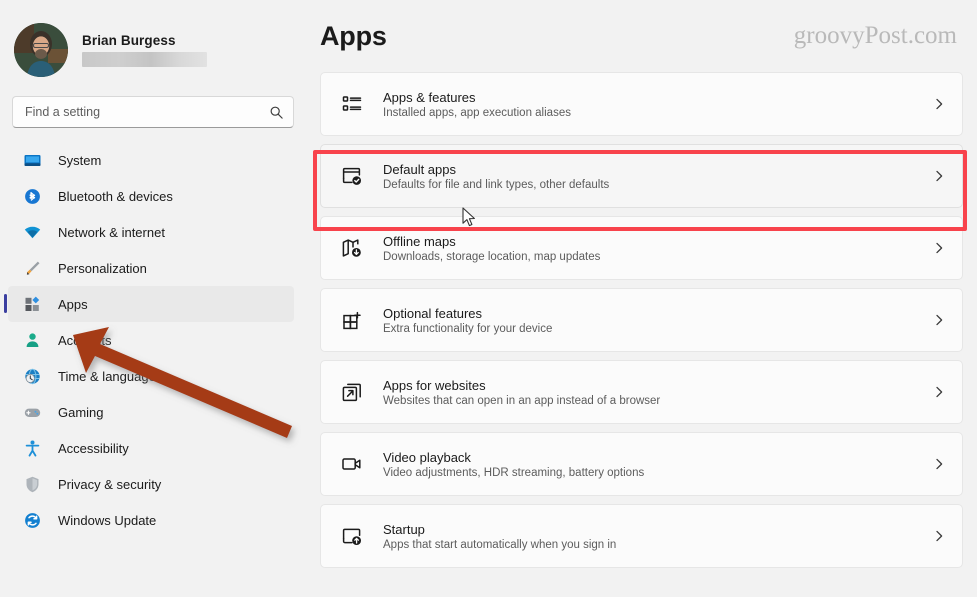  Describe the element at coordinates (352, 320) in the screenshot. I see `grid-plus-icon` at that location.